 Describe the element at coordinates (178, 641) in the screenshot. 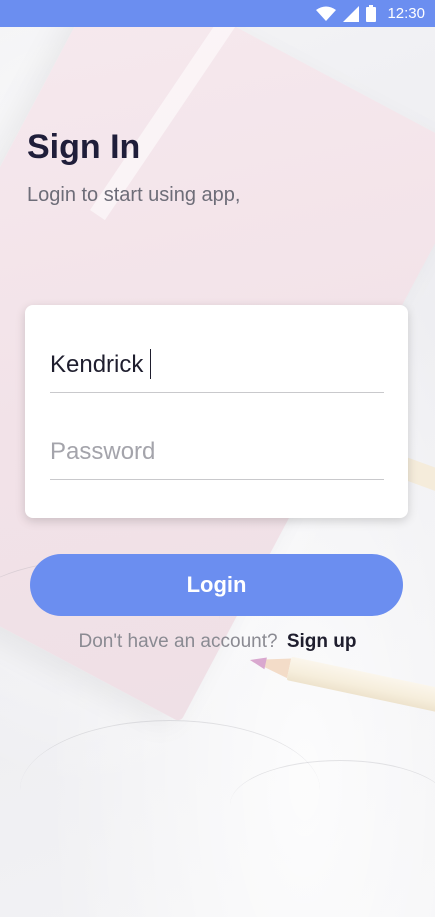

I see `signup-prompt: Don't have an account?` at that location.